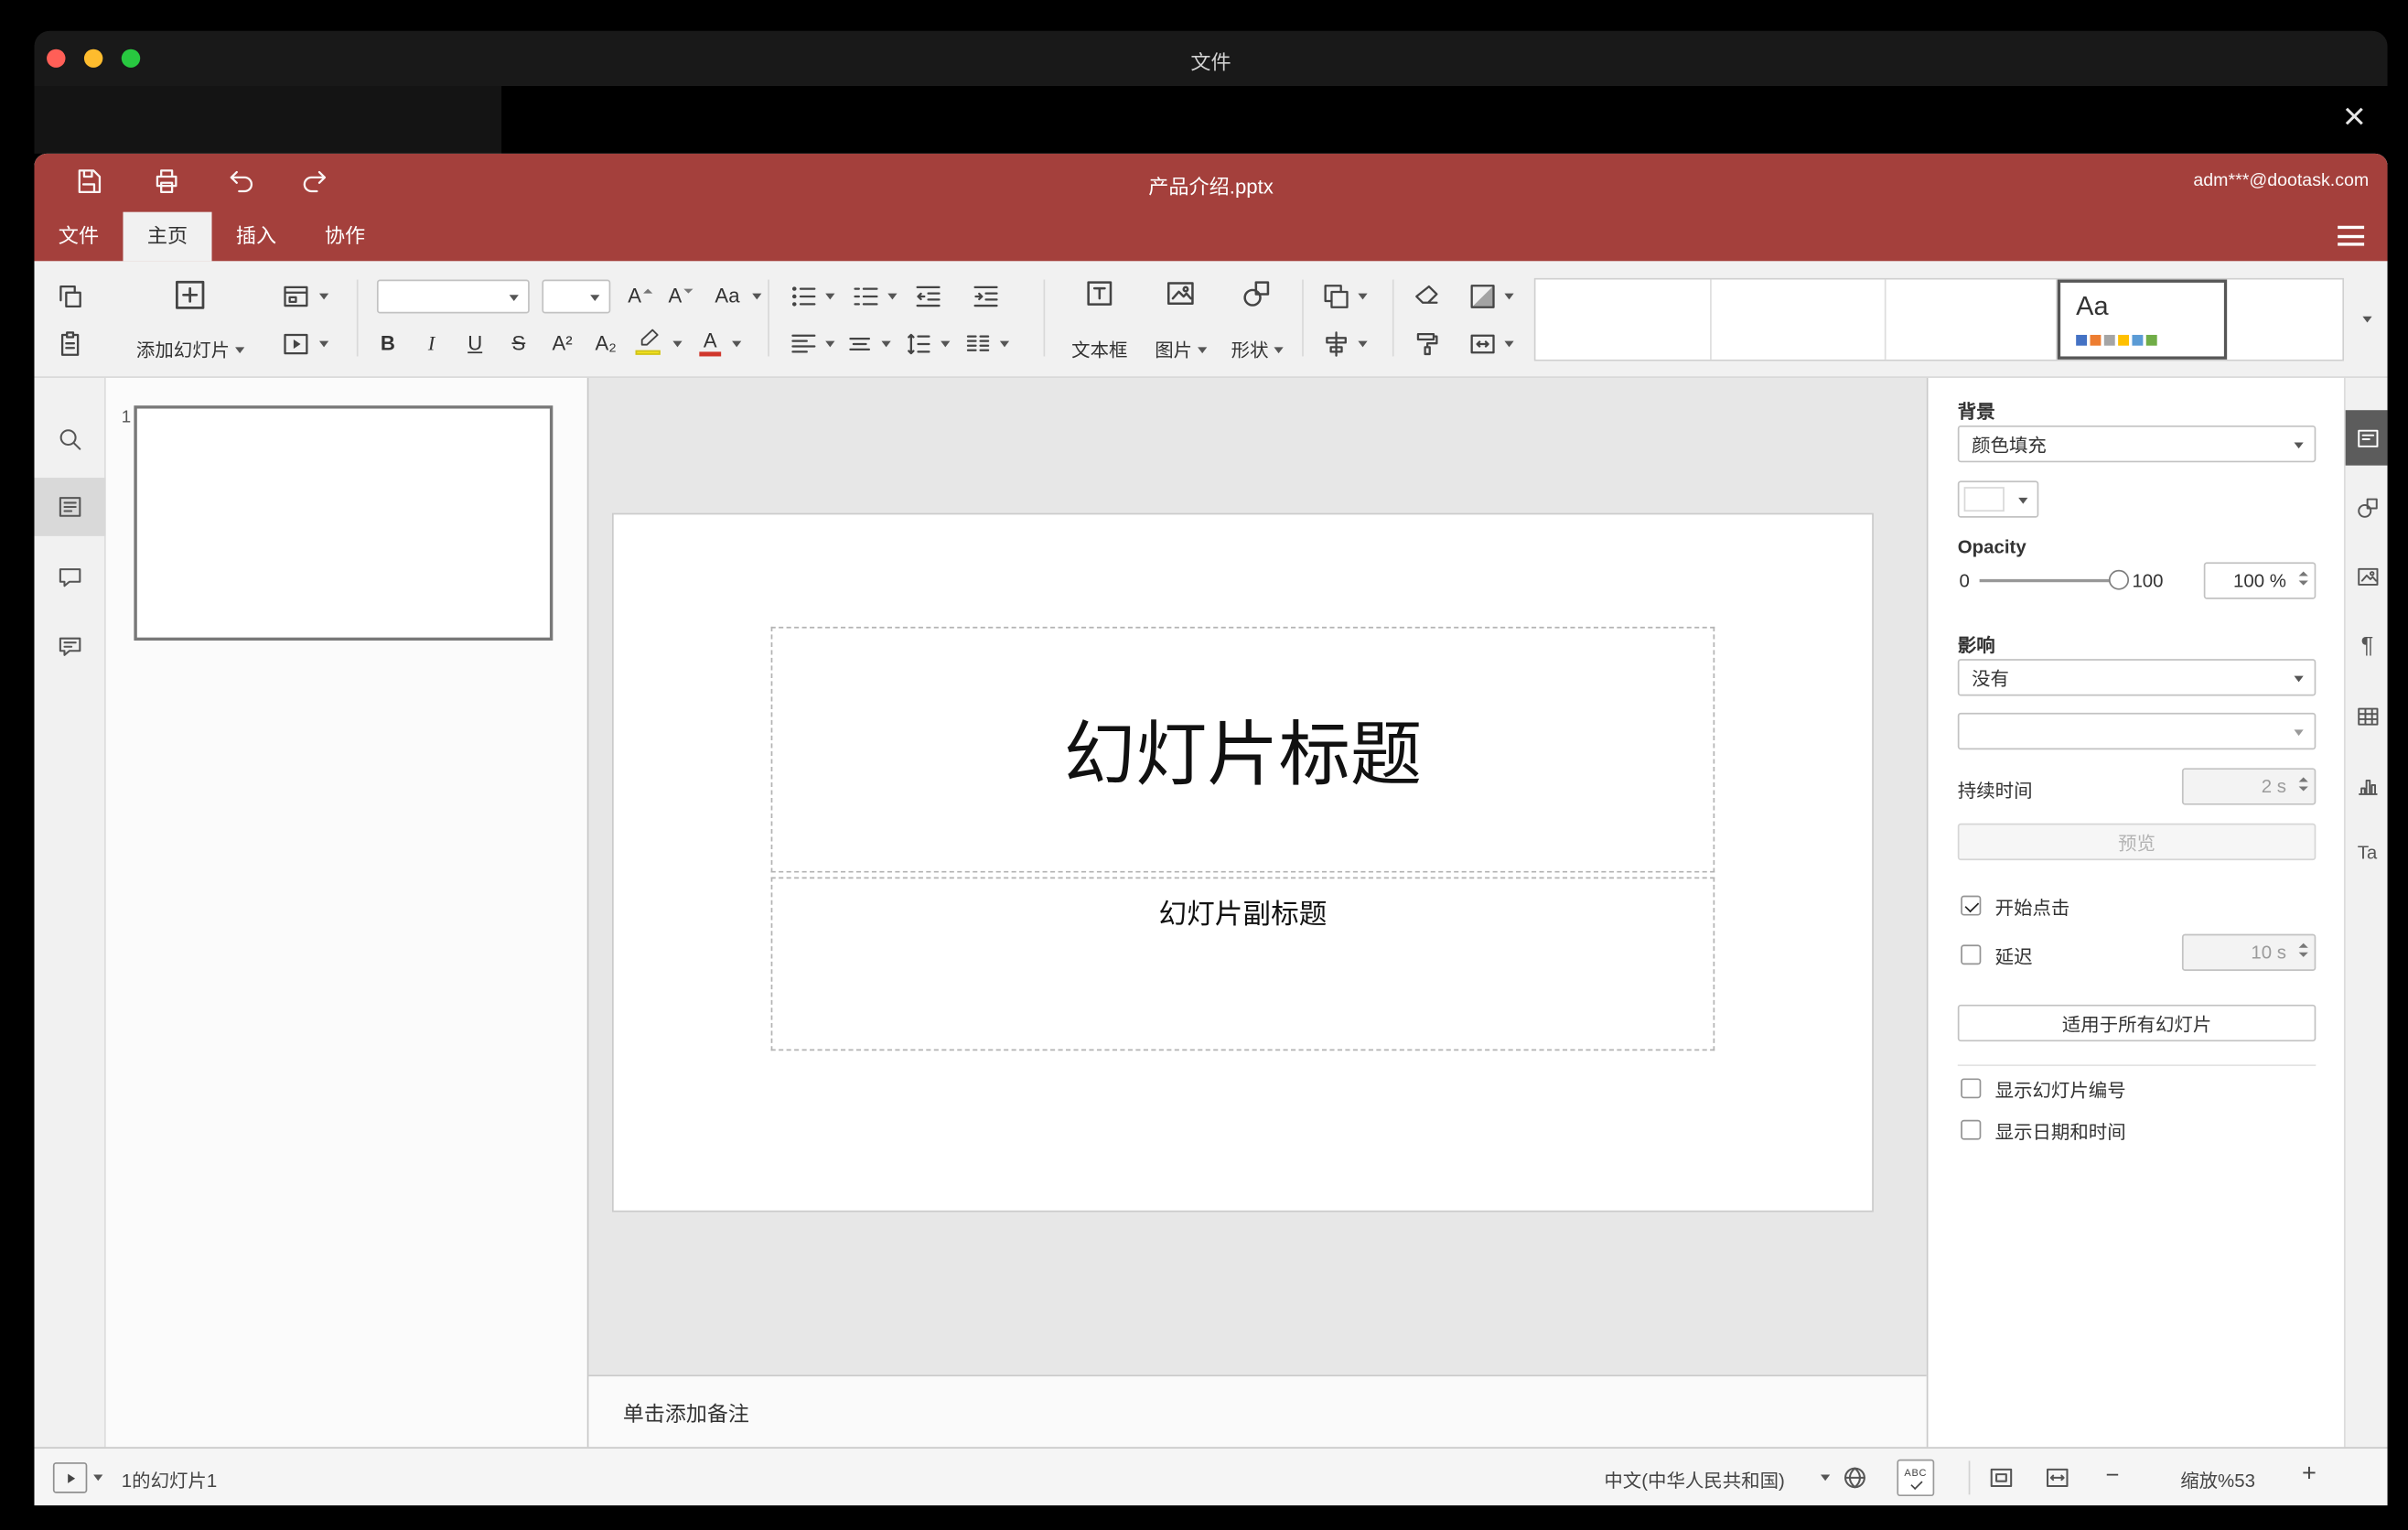 The width and height of the screenshot is (2408, 1530). What do you see at coordinates (2249, 952) in the screenshot?
I see `delay-input: 10 s` at bounding box center [2249, 952].